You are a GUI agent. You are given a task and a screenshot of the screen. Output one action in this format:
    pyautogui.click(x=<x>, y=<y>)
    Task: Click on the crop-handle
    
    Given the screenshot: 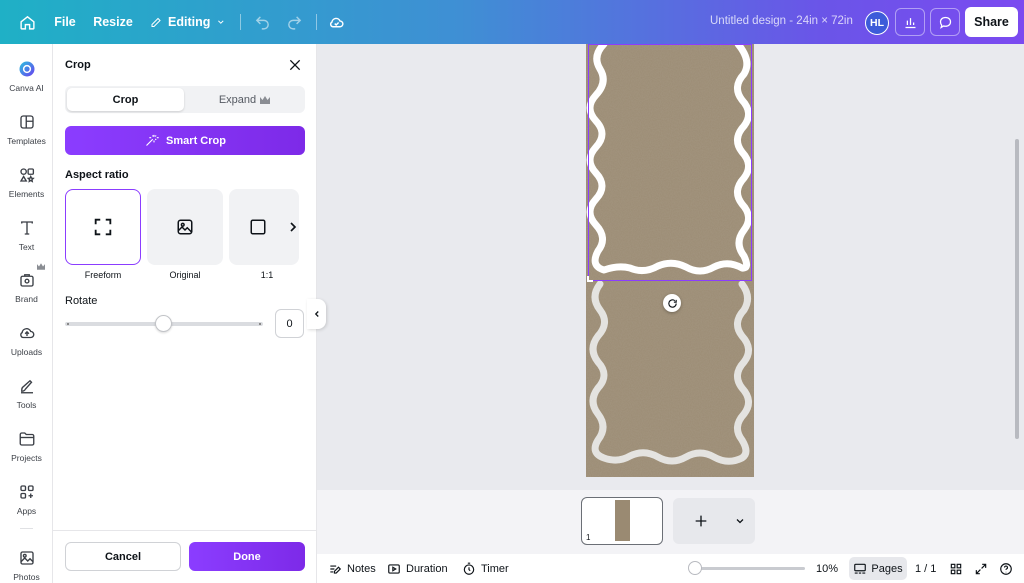 What is the action you would take?
    pyautogui.click(x=590, y=279)
    